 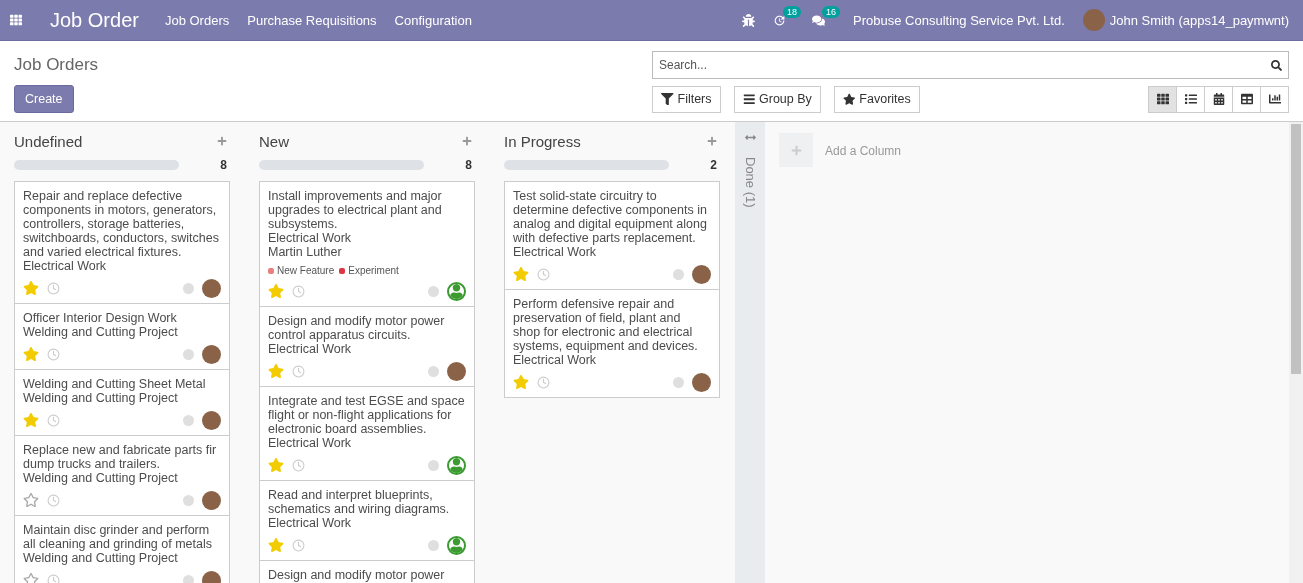 What do you see at coordinates (357, 575) in the screenshot?
I see `card-title: Design and modify motor power` at bounding box center [357, 575].